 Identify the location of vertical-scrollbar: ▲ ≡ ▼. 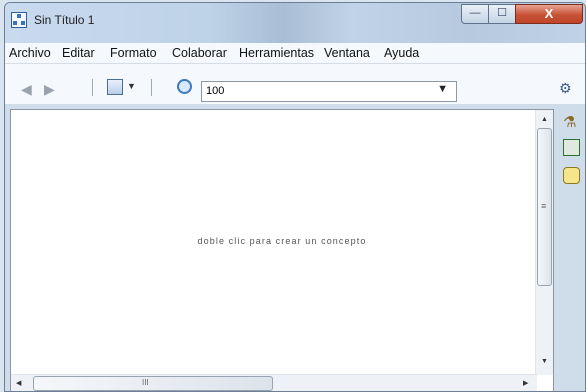
(544, 242).